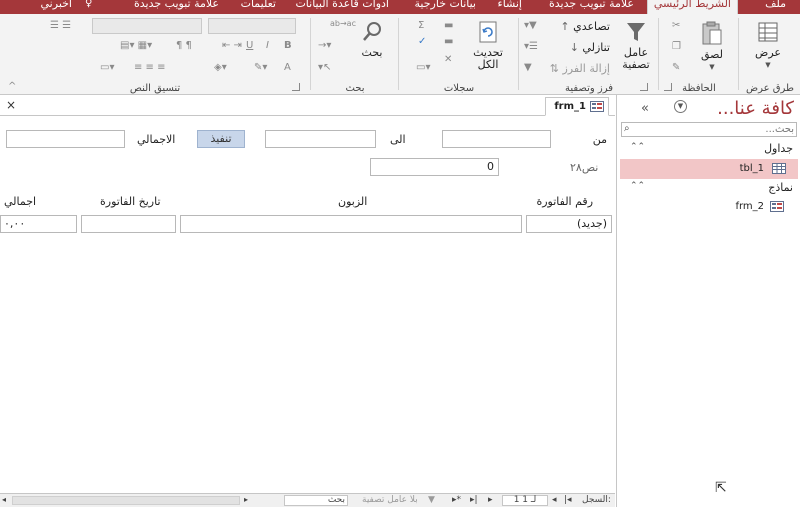  Describe the element at coordinates (749, 206) in the screenshot. I see `nav-item-label: frm_2` at that location.